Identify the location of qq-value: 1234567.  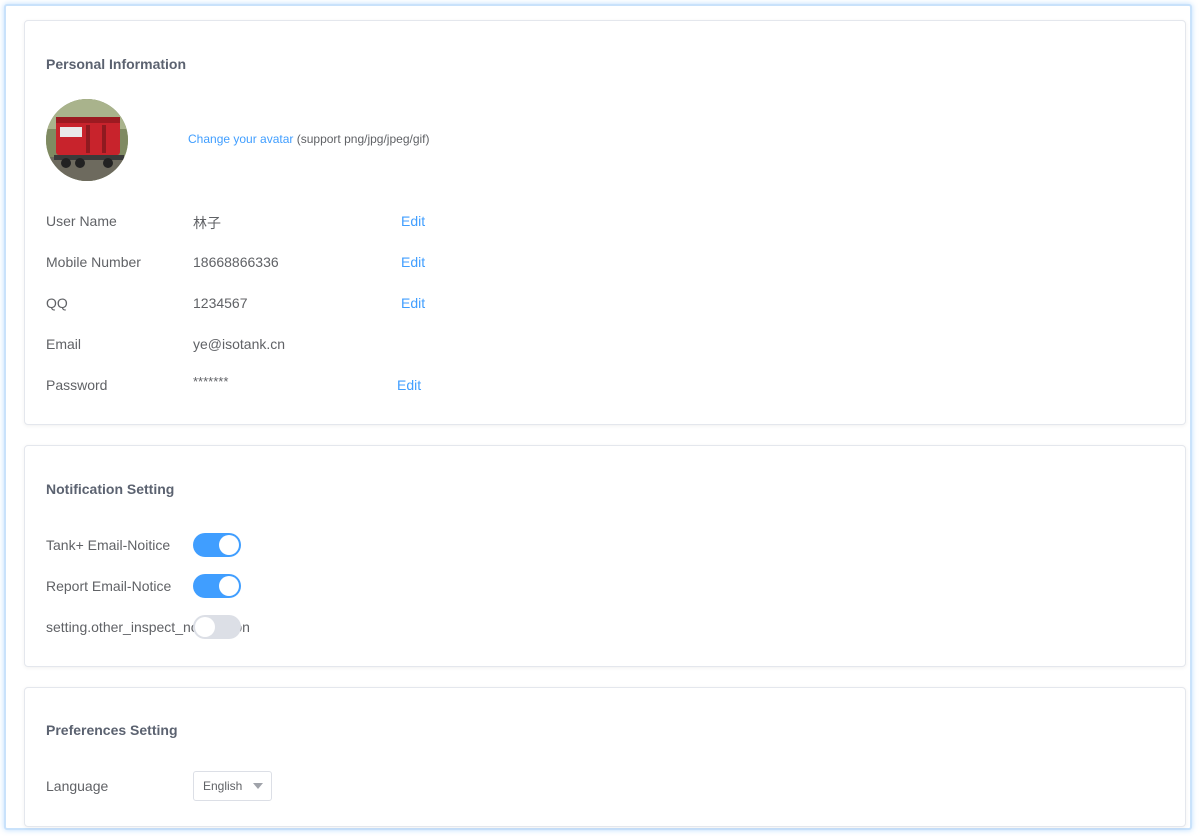
(220, 303).